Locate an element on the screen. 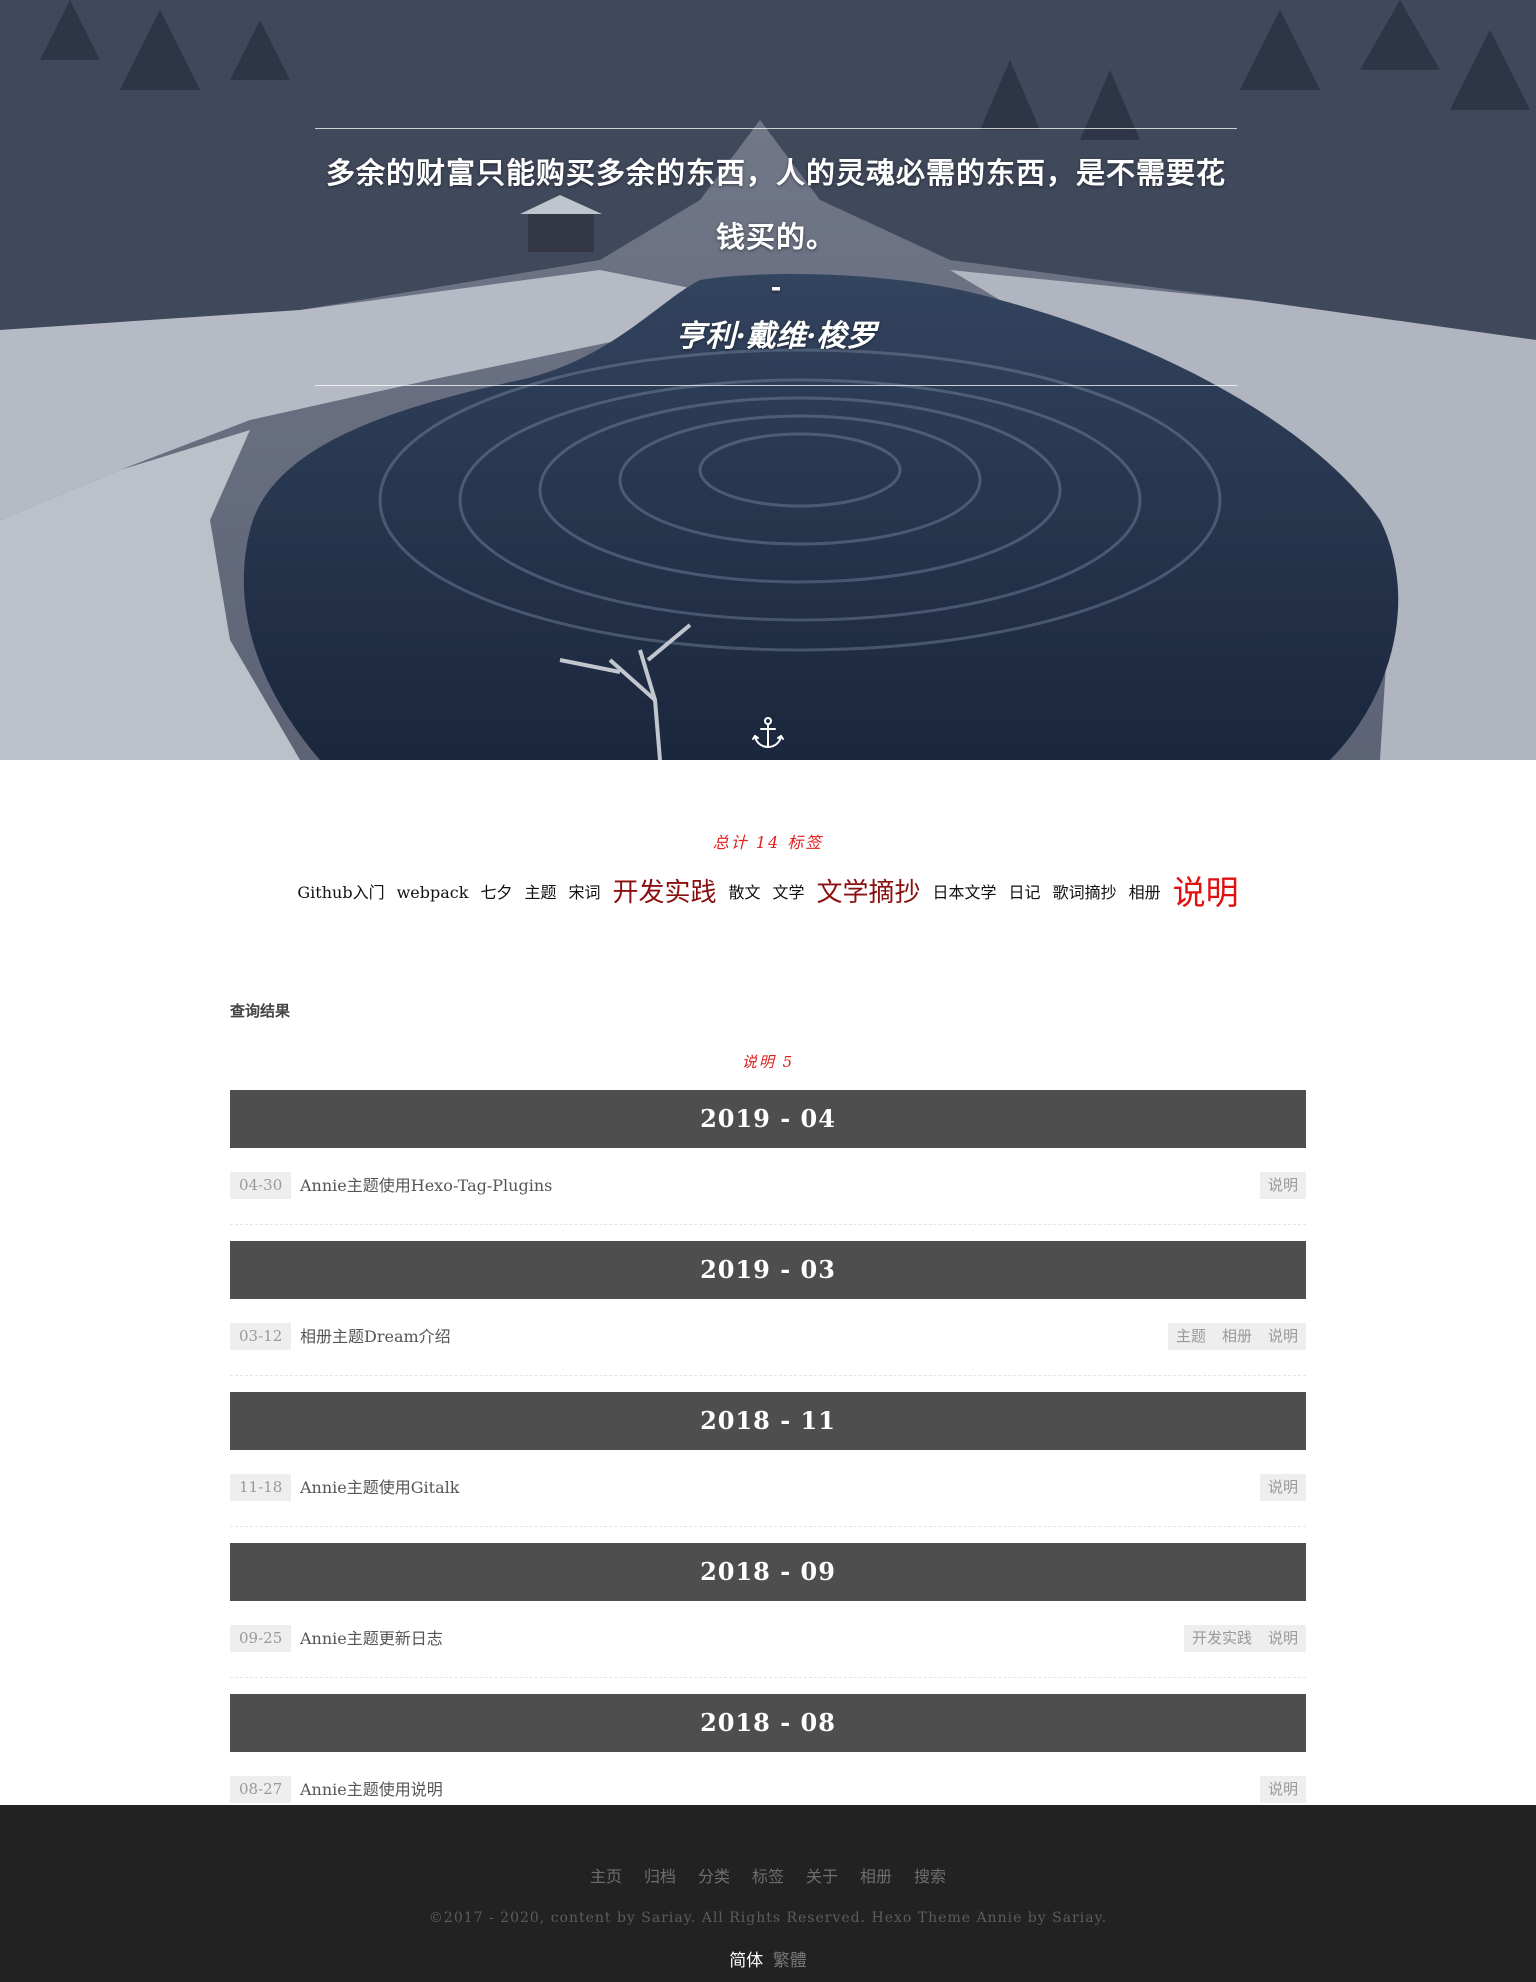  month-header: 2019 - 03 is located at coordinates (768, 1270).